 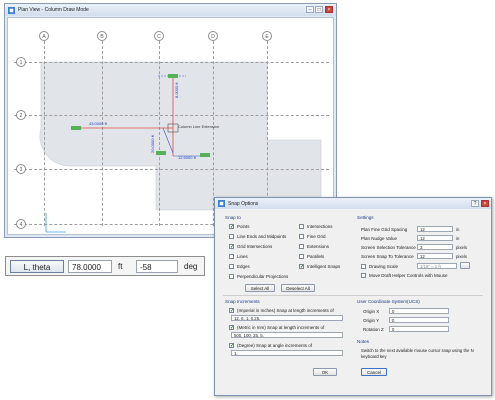 I want to click on checkbox-label: Intelligent Snaps, so click(x=324, y=266).